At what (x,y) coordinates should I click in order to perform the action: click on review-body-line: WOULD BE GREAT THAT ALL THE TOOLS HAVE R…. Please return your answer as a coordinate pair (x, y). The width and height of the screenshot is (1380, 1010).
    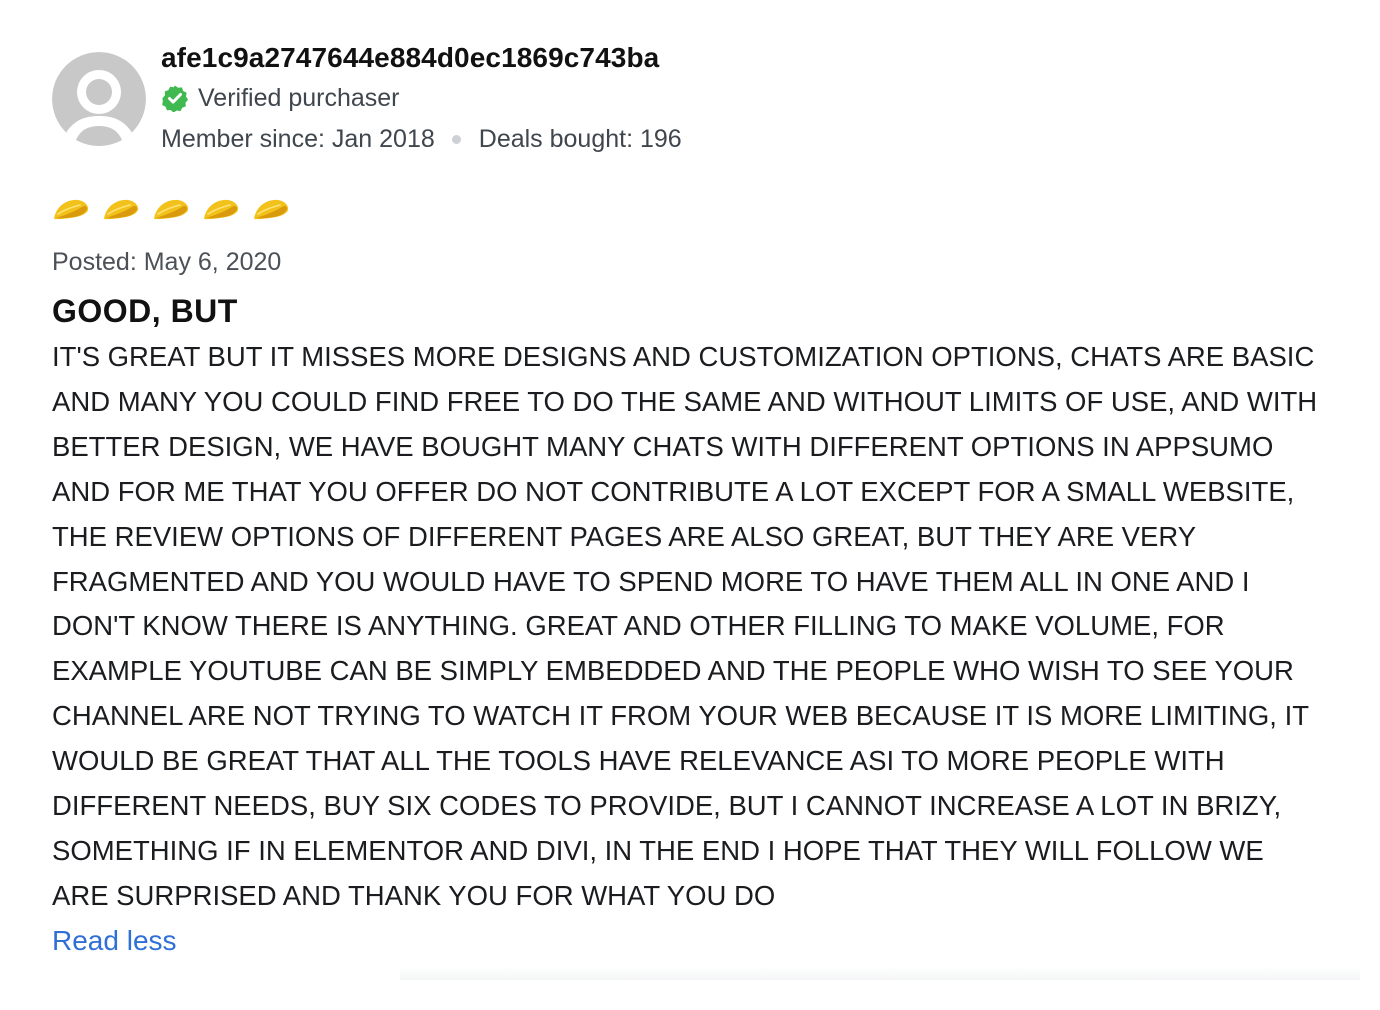
    Looking at the image, I should click on (638, 761).